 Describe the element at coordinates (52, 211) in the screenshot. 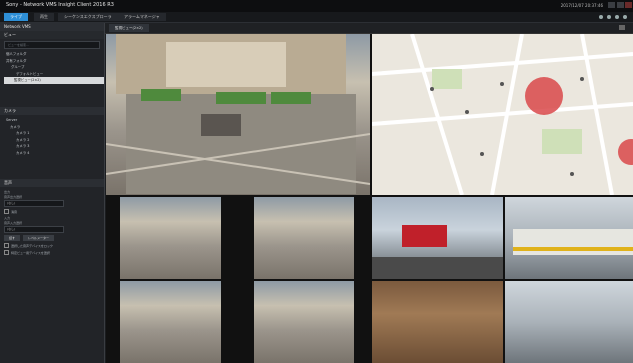

I see `mute-checkbox: 消音` at that location.